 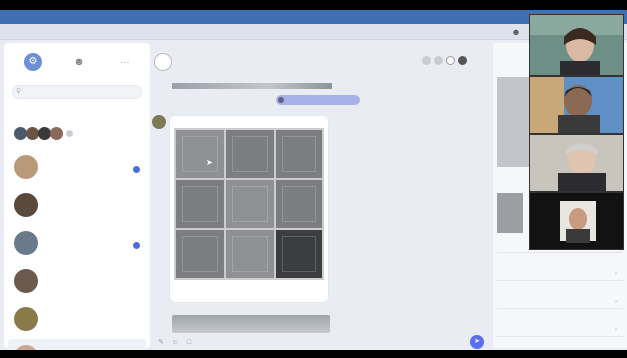 What do you see at coordinates (125, 62) in the screenshot?
I see `more-icon: ⋯` at bounding box center [125, 62].